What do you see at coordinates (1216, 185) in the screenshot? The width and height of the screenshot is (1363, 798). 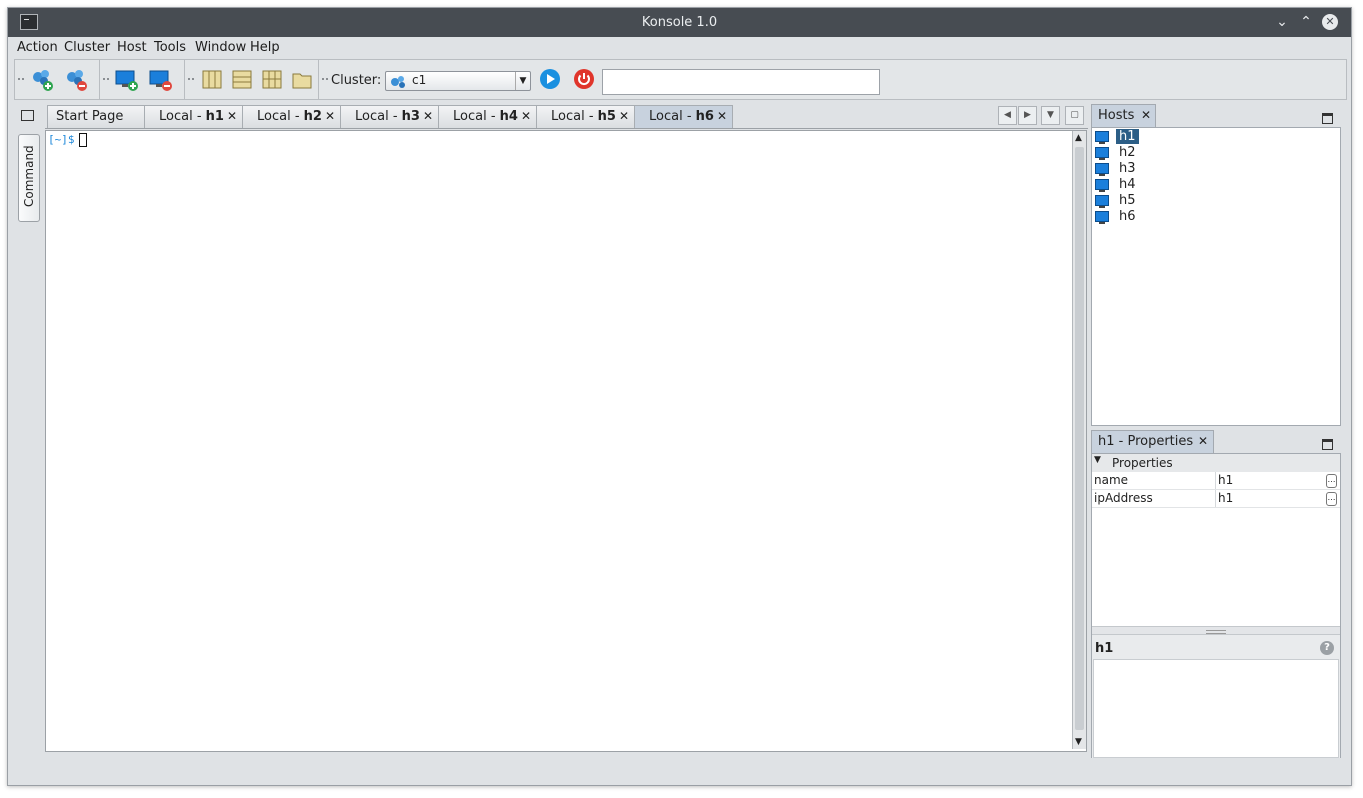 I see `host-item-h4: h4` at bounding box center [1216, 185].